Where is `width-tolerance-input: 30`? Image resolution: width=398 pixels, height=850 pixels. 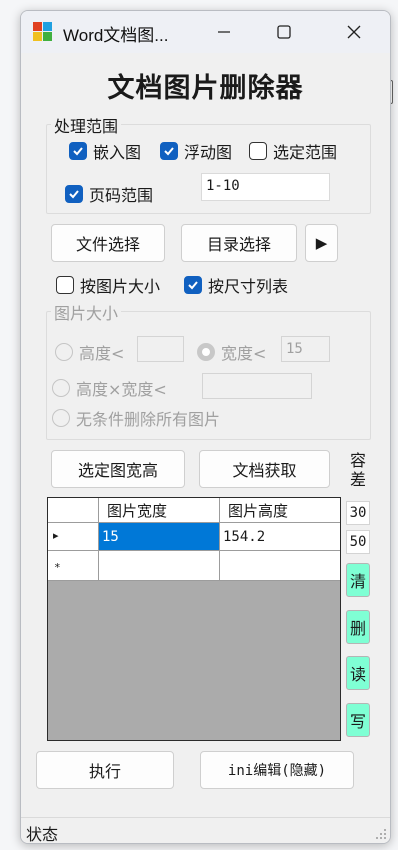 width-tolerance-input: 30 is located at coordinates (358, 513).